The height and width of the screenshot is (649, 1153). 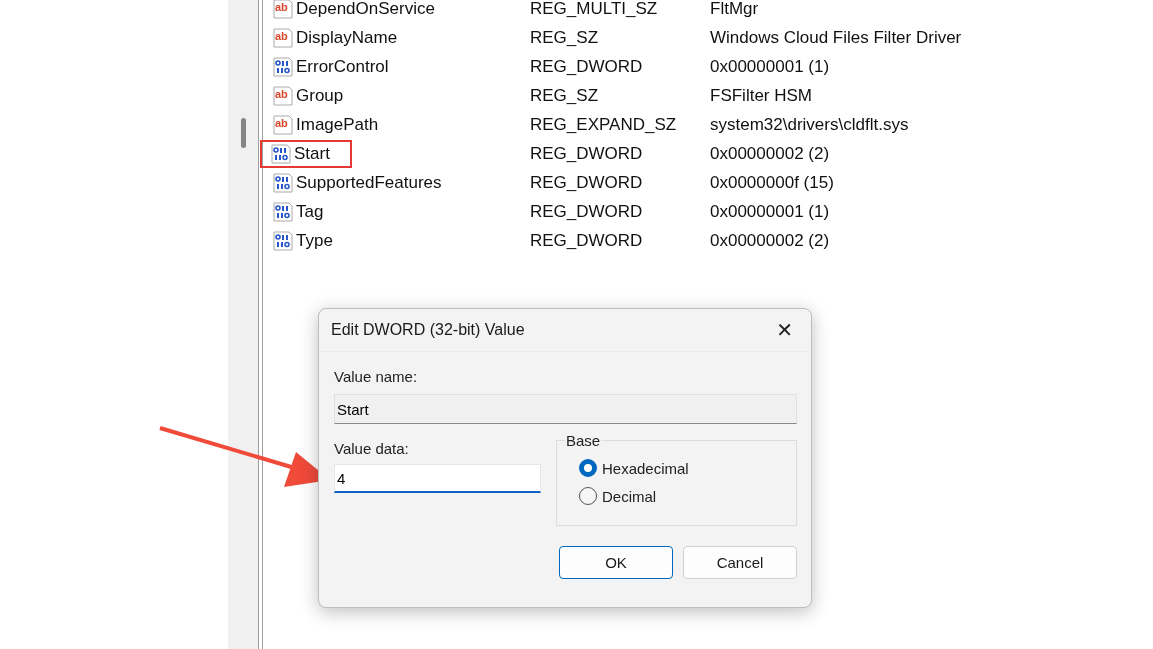 What do you see at coordinates (809, 124) in the screenshot?
I see `value-data: system32\drivers\cldflt.sys` at bounding box center [809, 124].